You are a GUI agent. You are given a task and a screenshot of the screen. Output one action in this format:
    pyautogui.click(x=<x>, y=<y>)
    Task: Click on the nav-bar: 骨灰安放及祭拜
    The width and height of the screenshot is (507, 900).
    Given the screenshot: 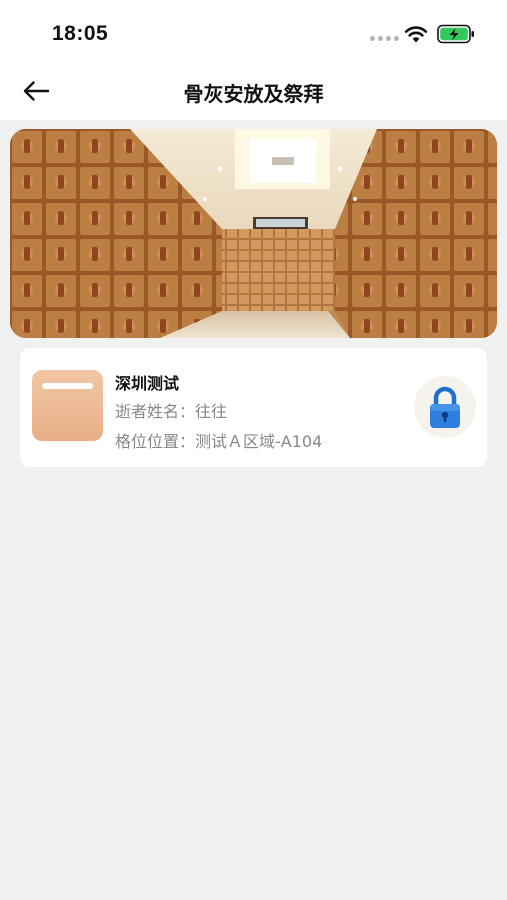 What is the action you would take?
    pyautogui.click(x=253, y=91)
    